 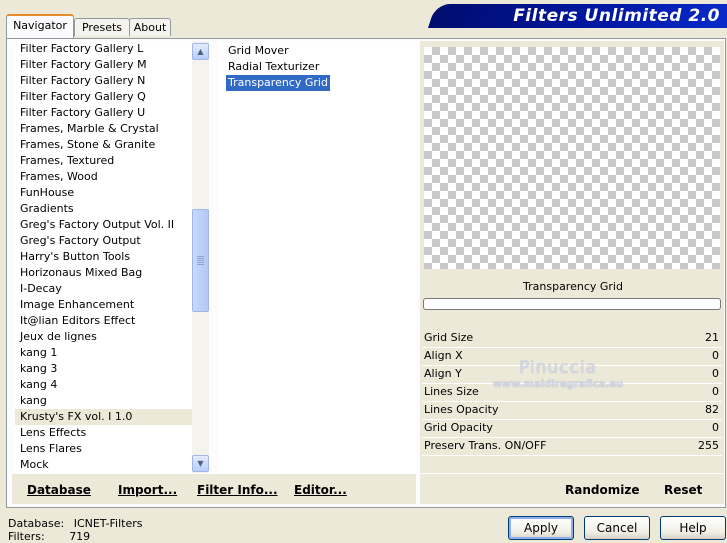 What do you see at coordinates (485, 445) in the screenshot?
I see `param-label: Preserv Trans. ON/OFF` at bounding box center [485, 445].